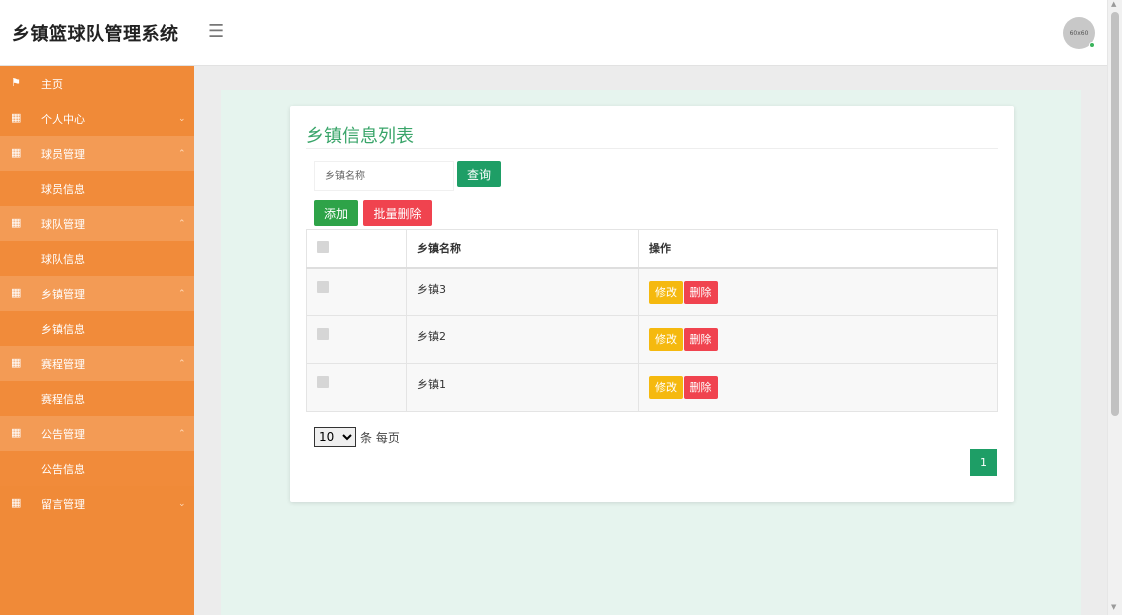  What do you see at coordinates (1092, 45) in the screenshot?
I see `online-status-icon` at bounding box center [1092, 45].